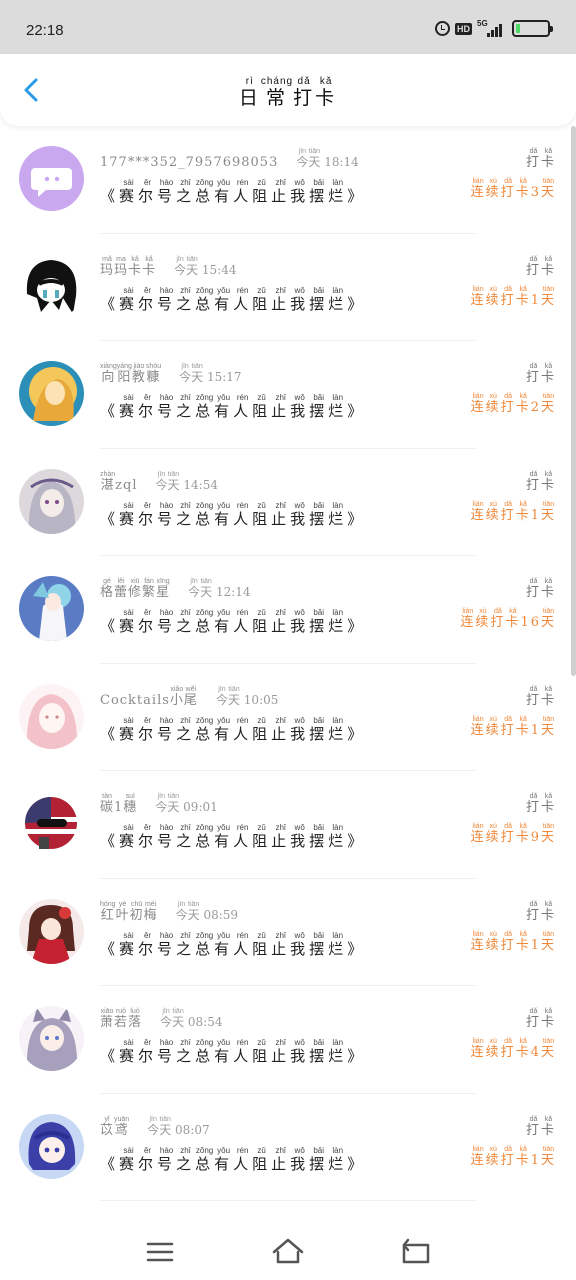  I want to click on ruby-char: 赛sài, so click(129, 299).